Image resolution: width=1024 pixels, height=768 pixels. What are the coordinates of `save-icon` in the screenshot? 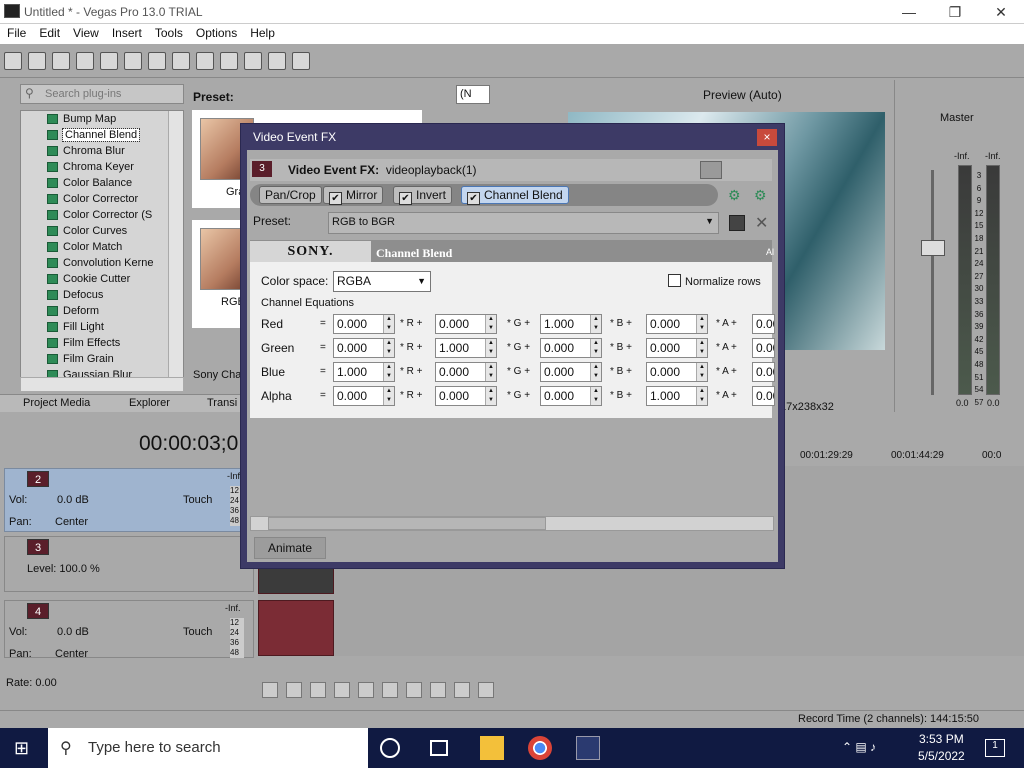 It's located at (61, 61).